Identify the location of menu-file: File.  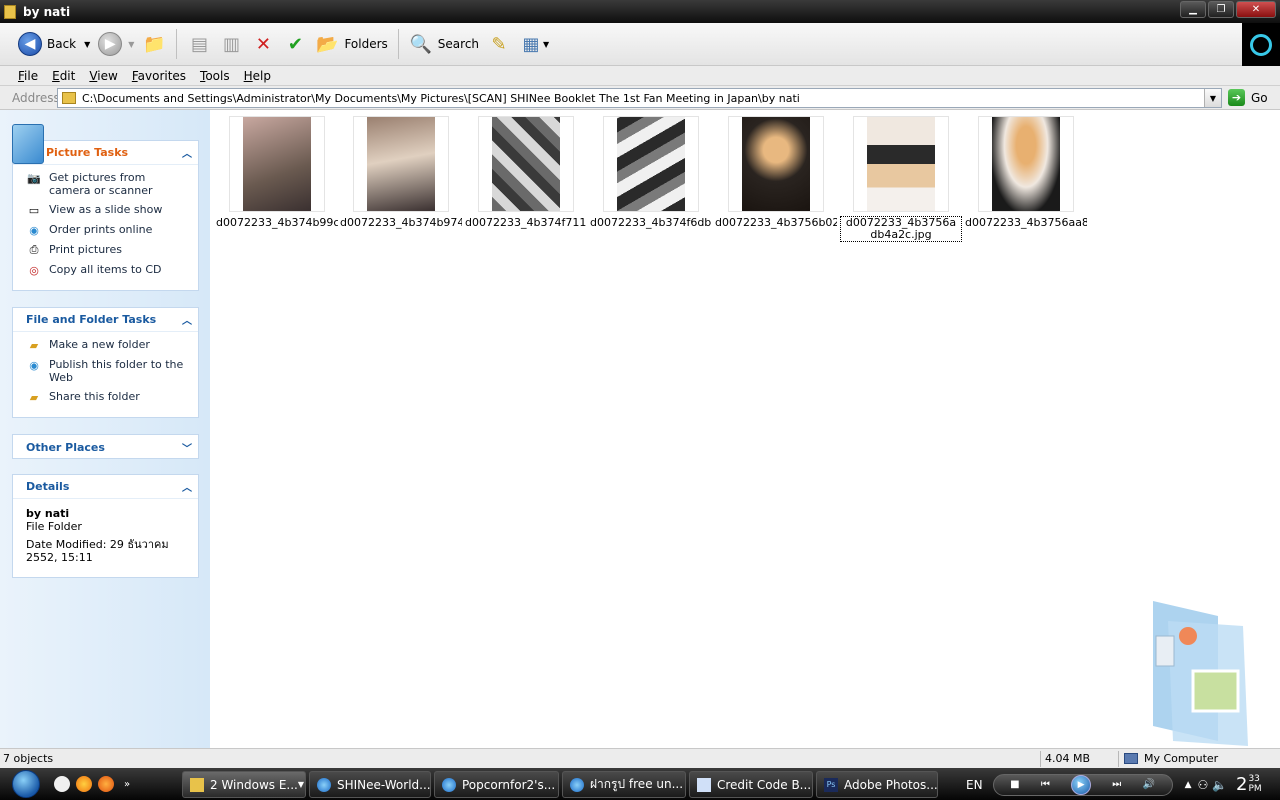
(28, 76).